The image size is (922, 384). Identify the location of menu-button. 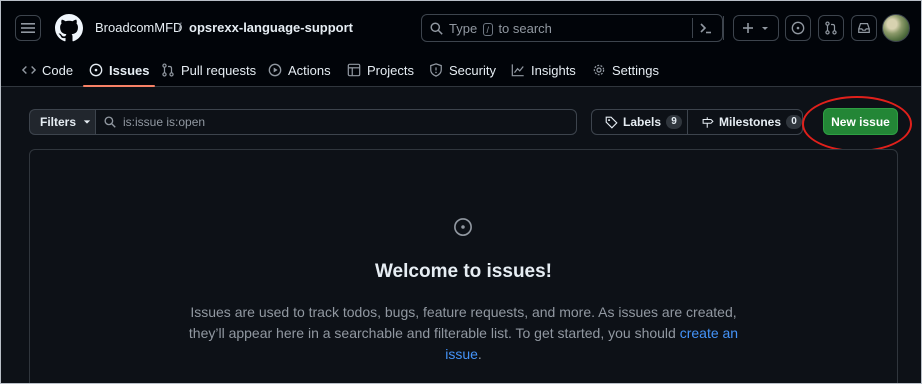
(28, 28).